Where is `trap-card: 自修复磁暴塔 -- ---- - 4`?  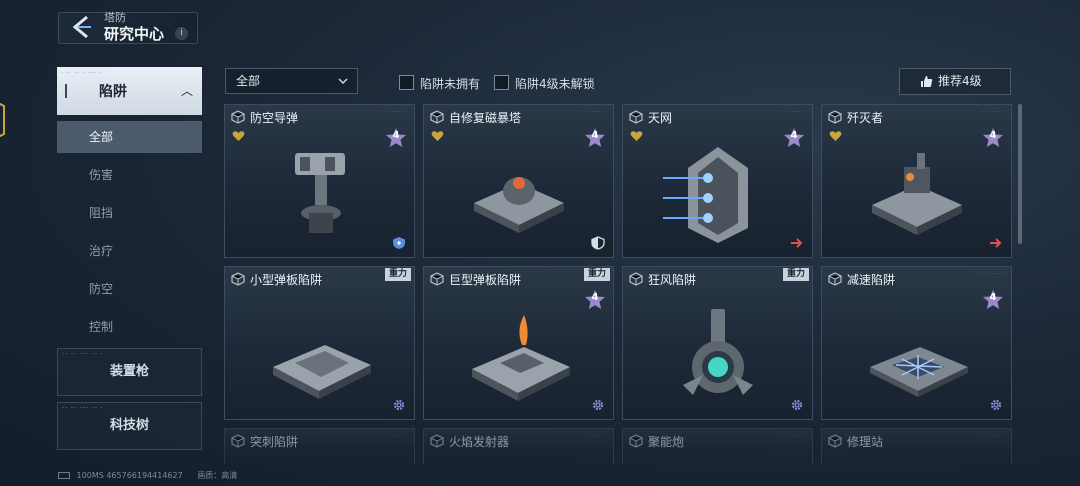
trap-card: 自修复磁暴塔 -- ---- - 4 is located at coordinates (518, 181).